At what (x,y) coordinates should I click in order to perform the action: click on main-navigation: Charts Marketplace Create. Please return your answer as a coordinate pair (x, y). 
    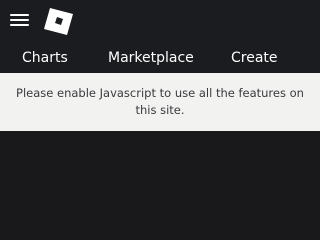
    Looking at the image, I should click on (160, 57).